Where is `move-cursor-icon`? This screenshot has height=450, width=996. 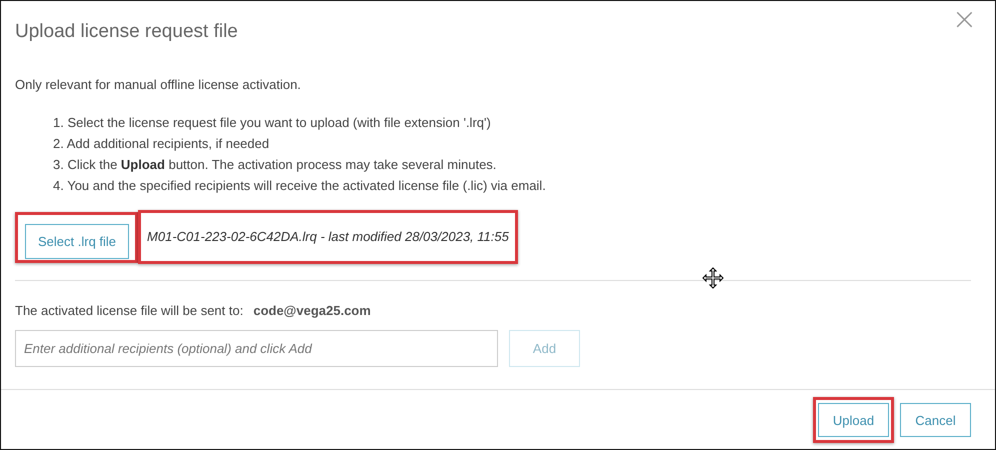
move-cursor-icon is located at coordinates (713, 278).